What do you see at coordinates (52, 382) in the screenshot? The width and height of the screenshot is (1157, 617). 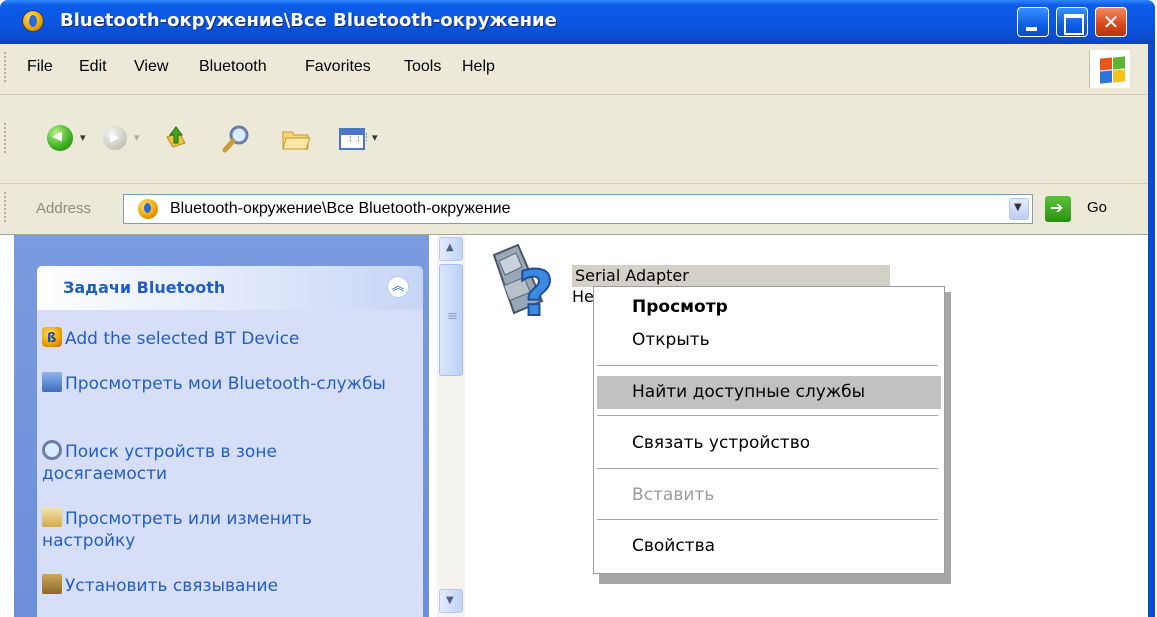 I see `computer-icon` at bounding box center [52, 382].